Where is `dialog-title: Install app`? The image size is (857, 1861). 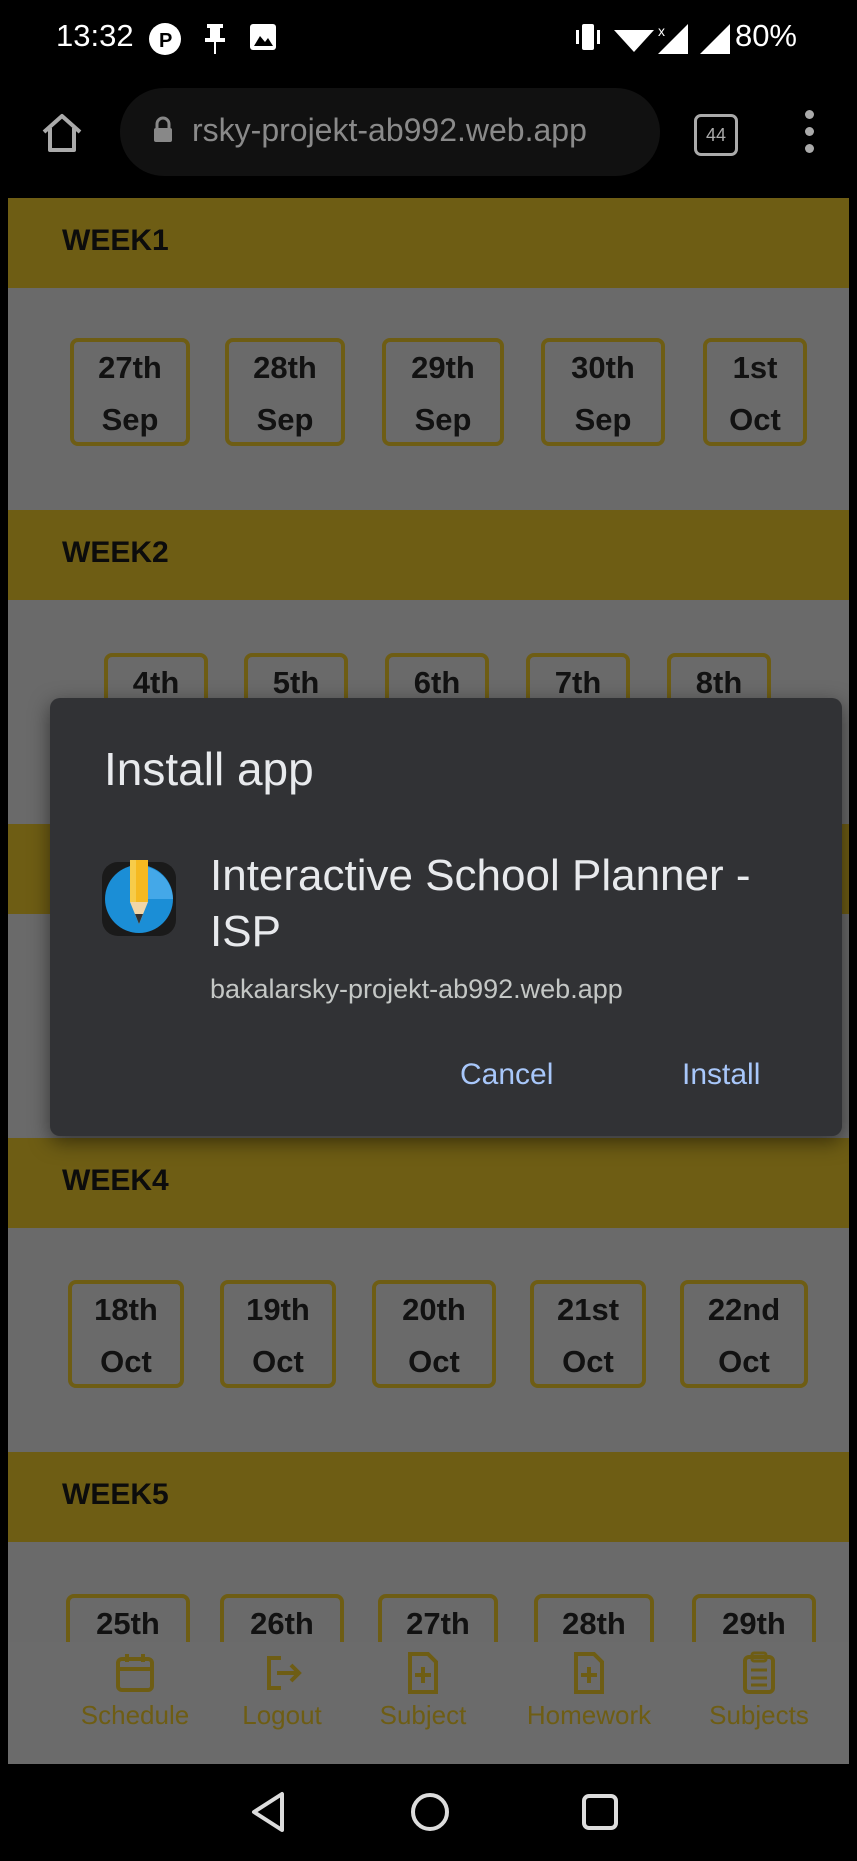
dialog-title: Install app is located at coordinates (209, 769).